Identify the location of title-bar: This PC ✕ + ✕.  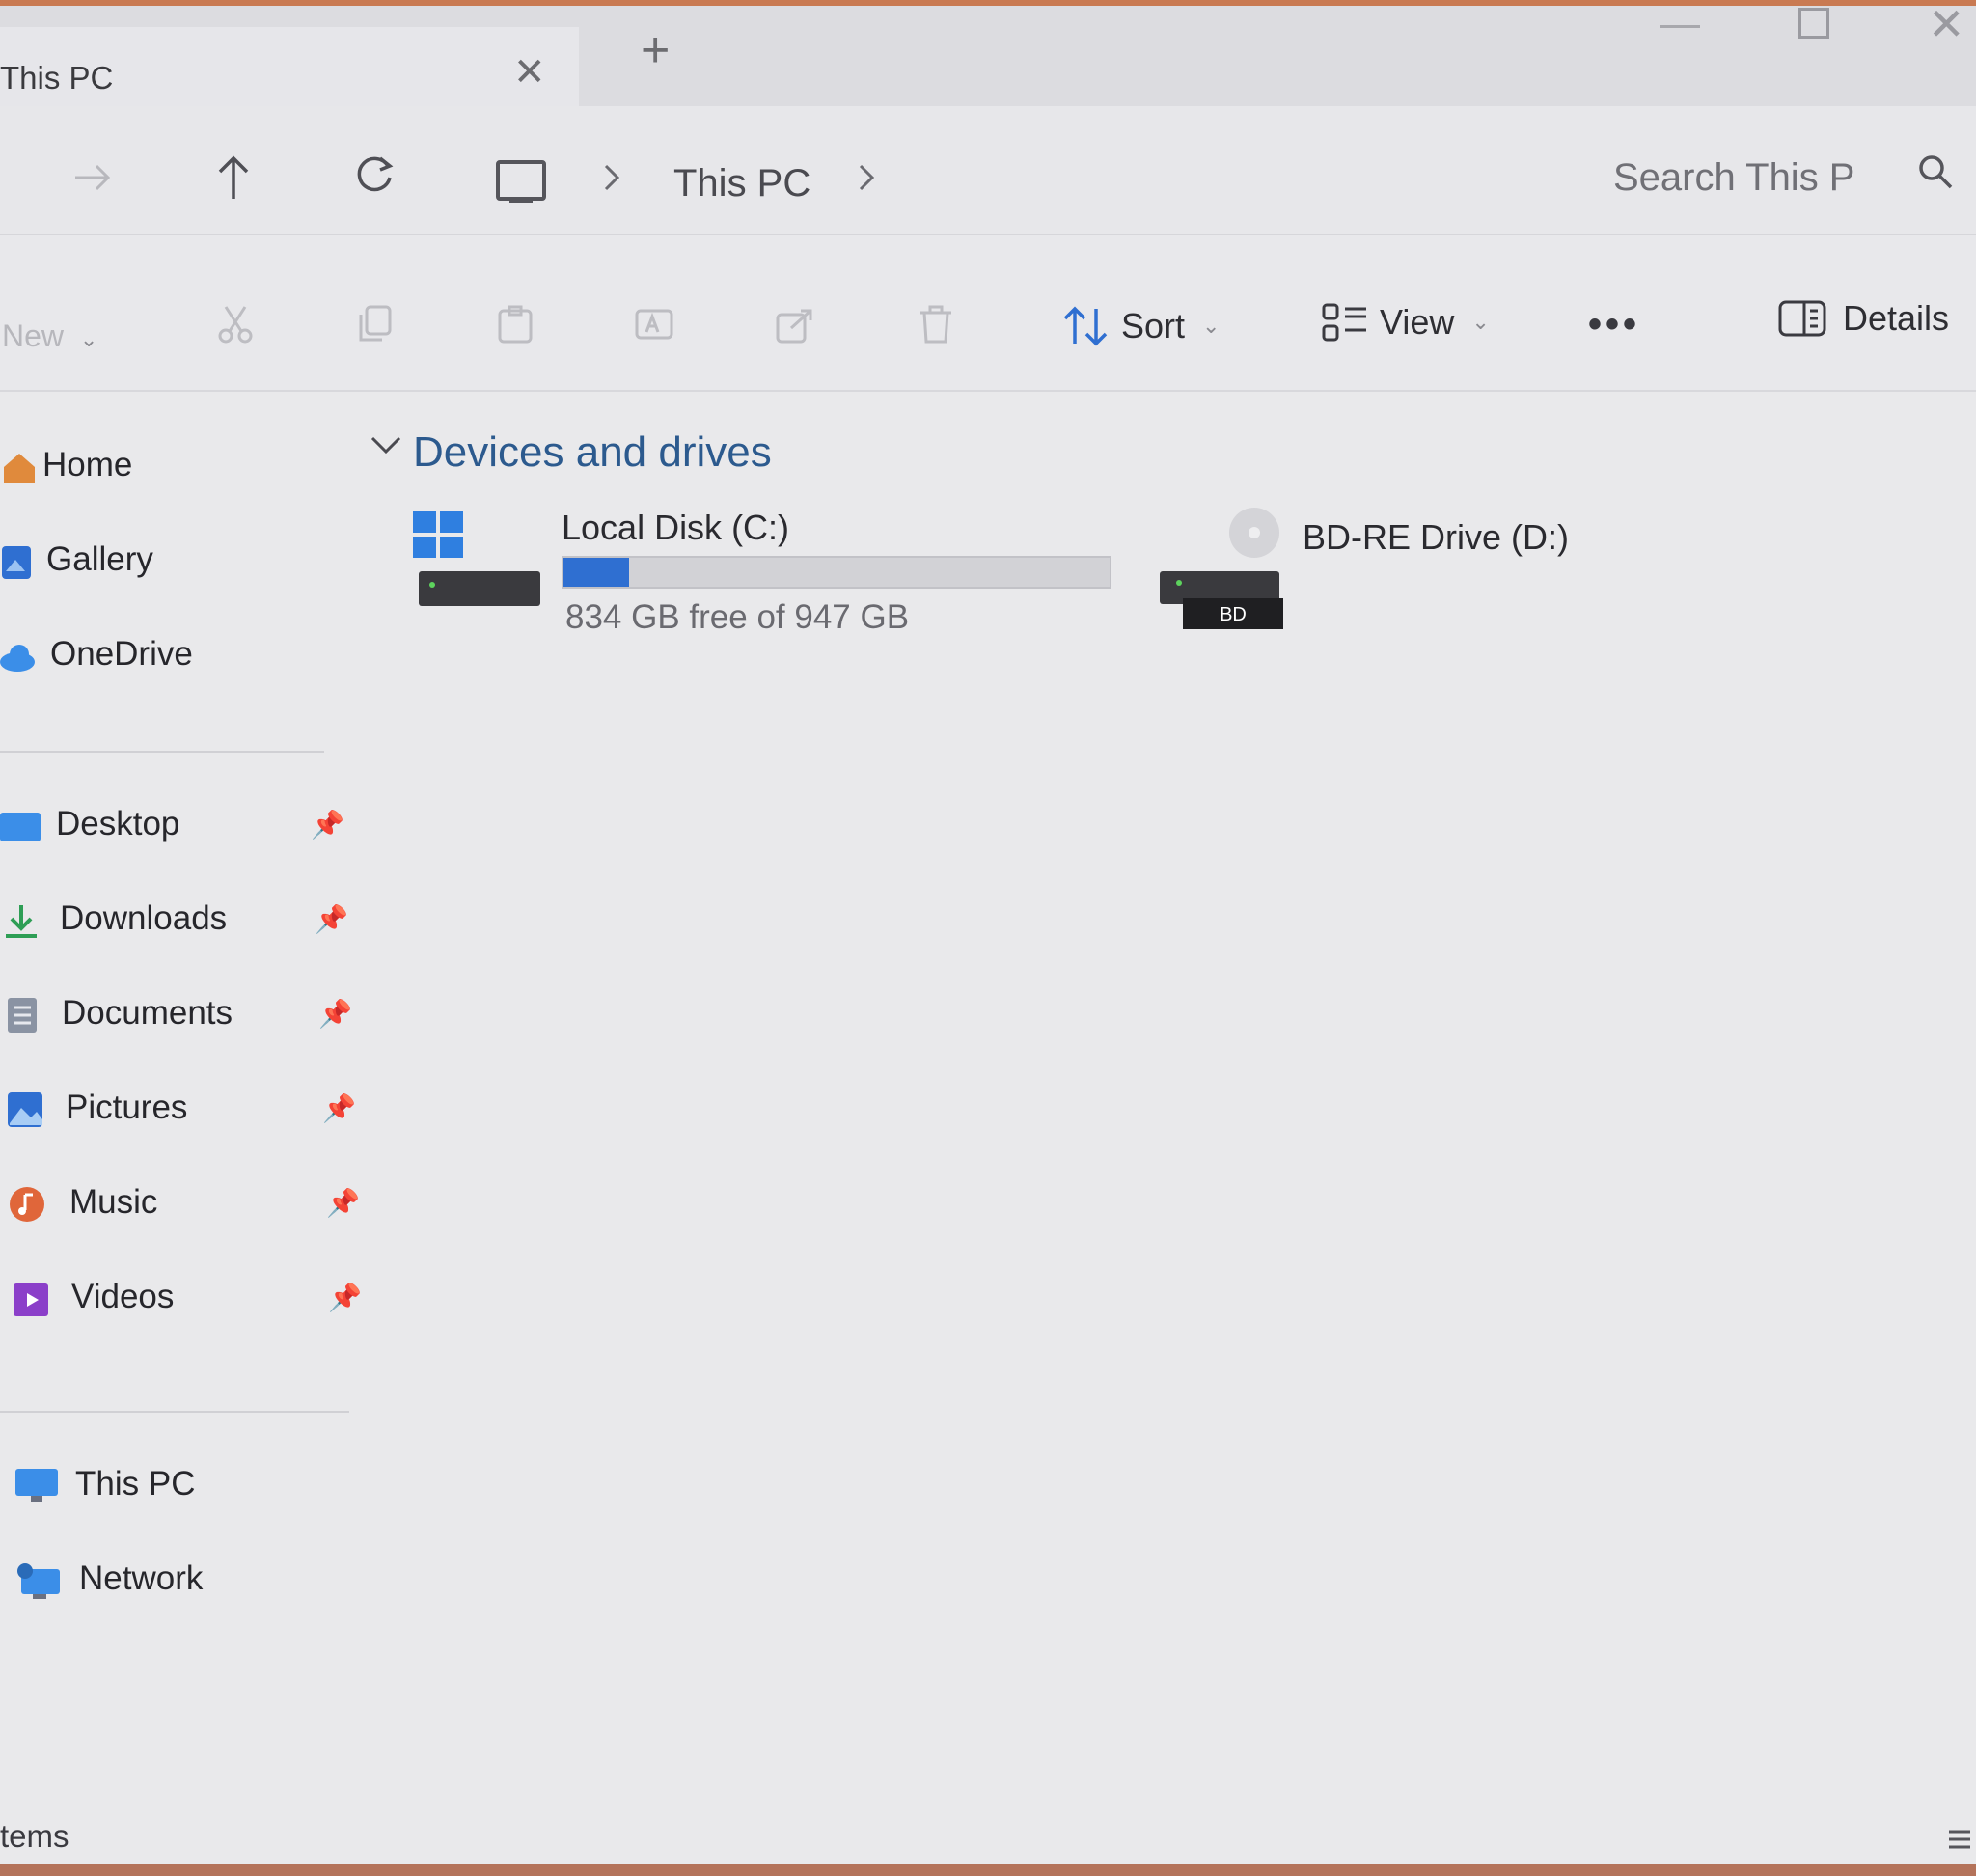
(988, 53).